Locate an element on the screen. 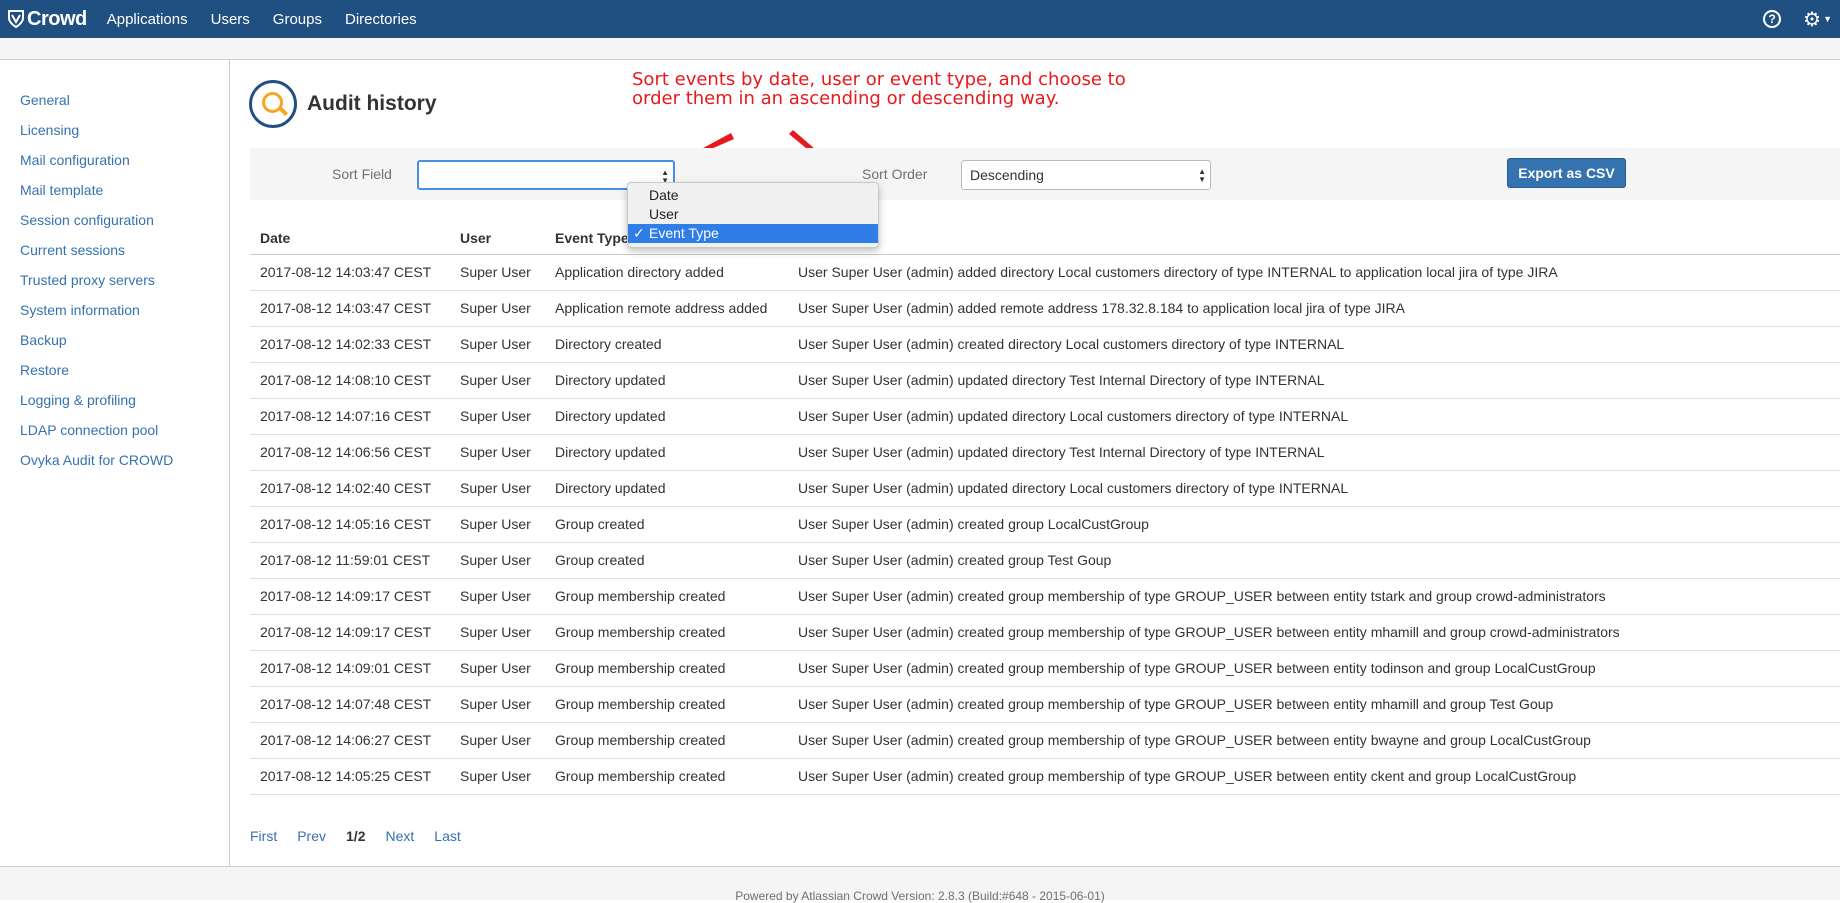 This screenshot has width=1840, height=903. sidebar-item-label: Current sessions is located at coordinates (72, 250).